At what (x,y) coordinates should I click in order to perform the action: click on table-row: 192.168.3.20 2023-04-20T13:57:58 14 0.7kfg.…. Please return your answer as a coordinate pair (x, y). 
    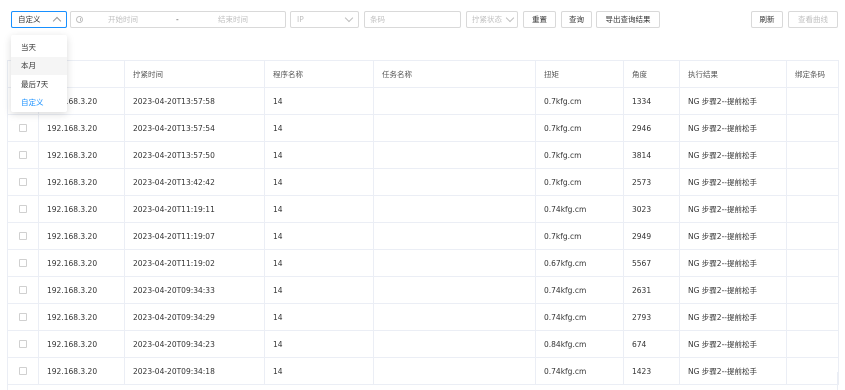
    Looking at the image, I should click on (423, 101).